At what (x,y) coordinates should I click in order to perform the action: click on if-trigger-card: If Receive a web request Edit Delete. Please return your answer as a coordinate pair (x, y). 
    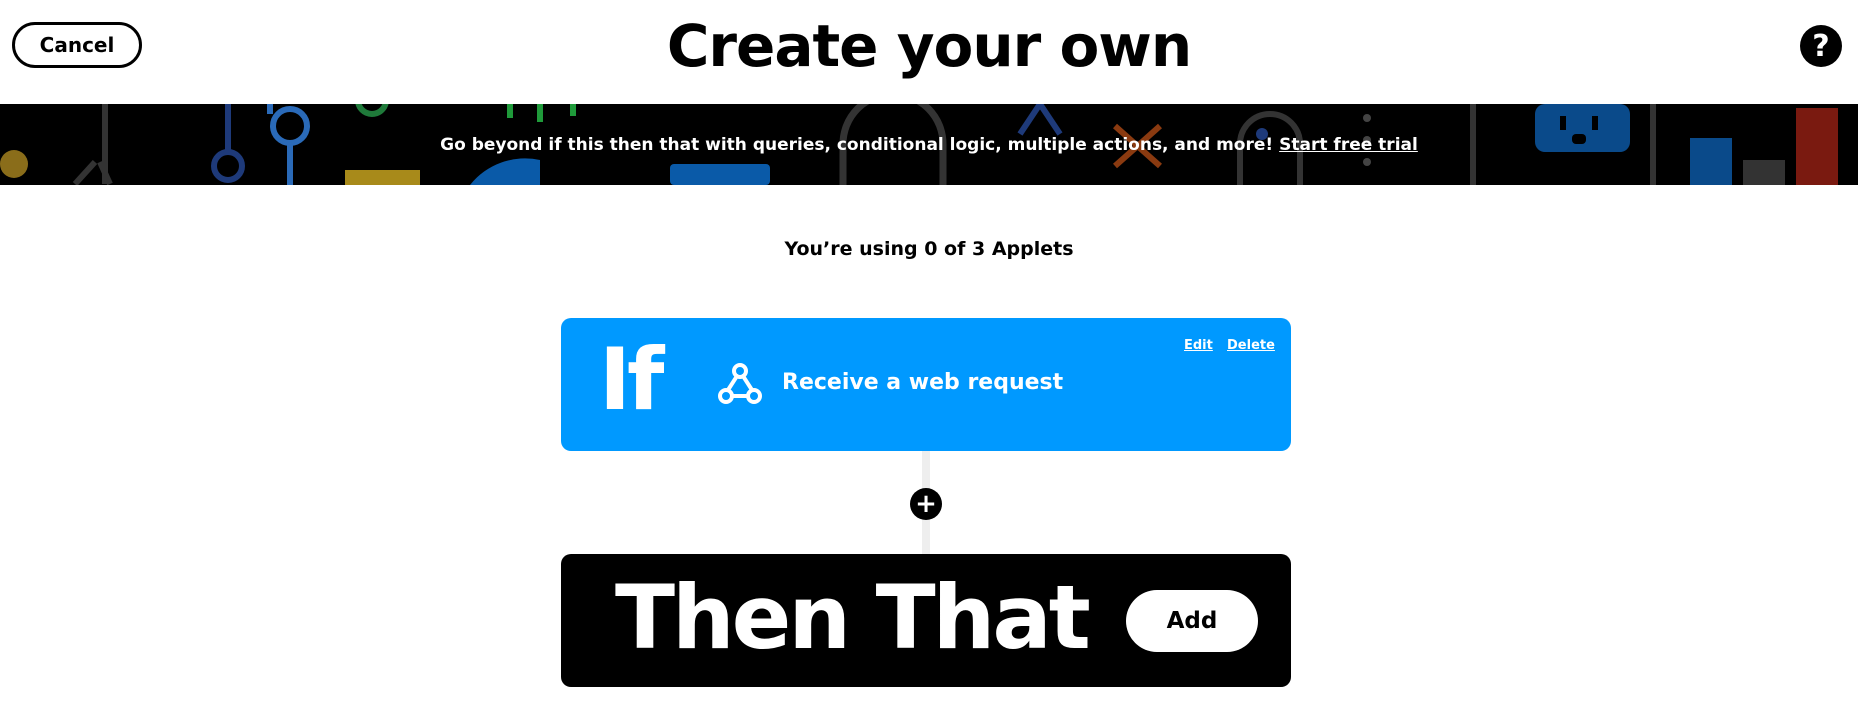
    Looking at the image, I should click on (926, 384).